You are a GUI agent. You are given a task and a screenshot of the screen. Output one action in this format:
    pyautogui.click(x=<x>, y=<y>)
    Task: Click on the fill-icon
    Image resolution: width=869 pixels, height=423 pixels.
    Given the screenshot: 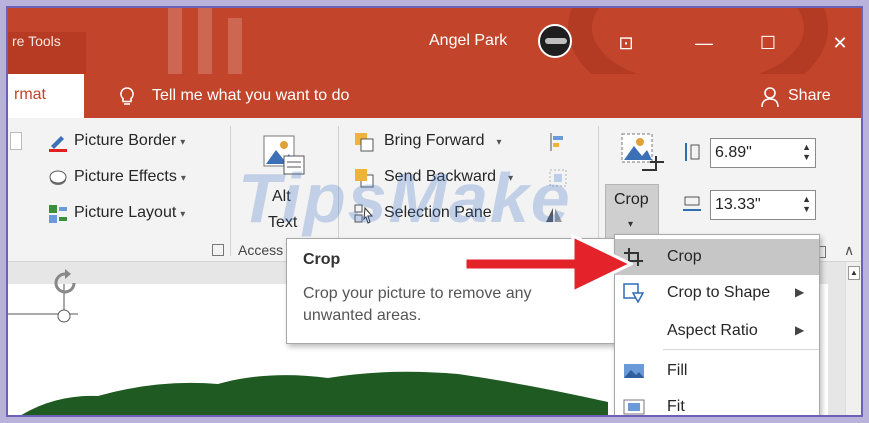 What is the action you would take?
    pyautogui.click(x=634, y=371)
    